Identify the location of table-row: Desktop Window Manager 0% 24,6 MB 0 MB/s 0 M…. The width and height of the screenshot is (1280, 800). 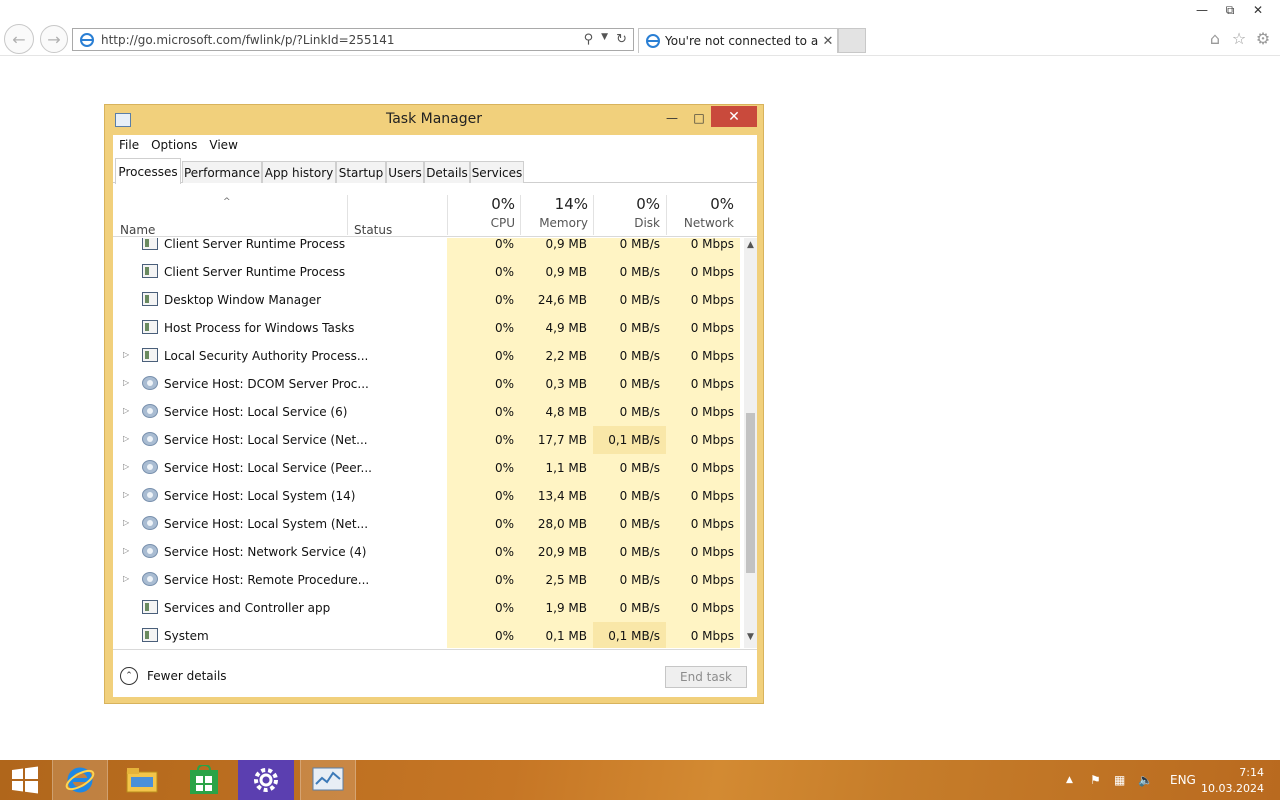
(428, 300).